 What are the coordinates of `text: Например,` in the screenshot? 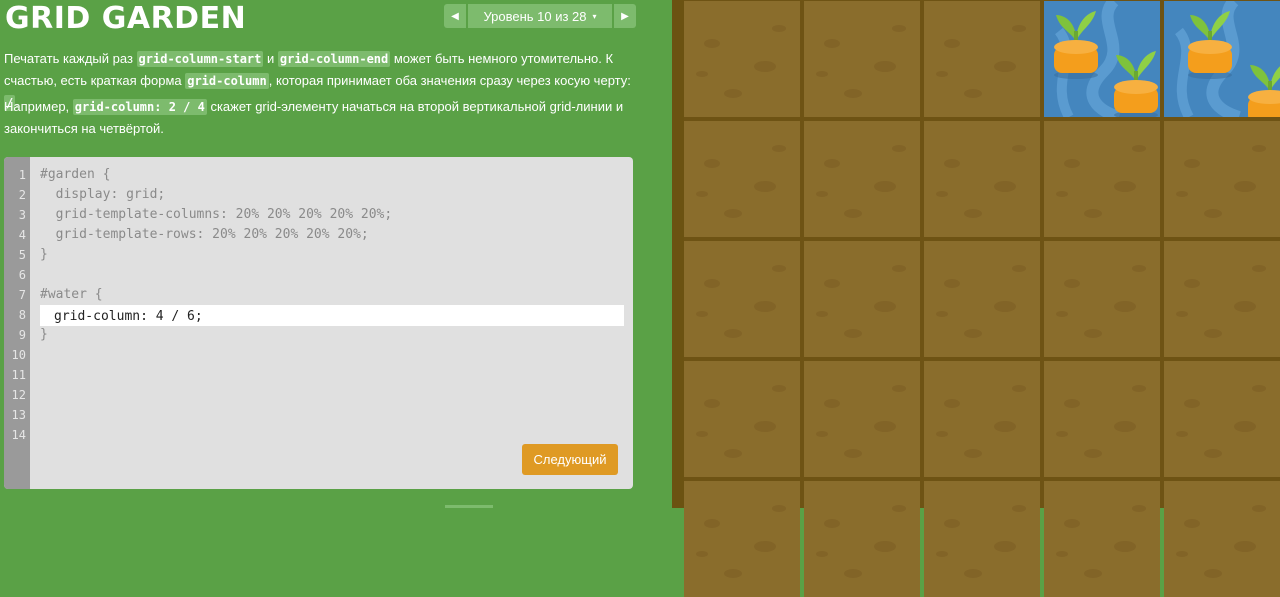 It's located at (38, 106).